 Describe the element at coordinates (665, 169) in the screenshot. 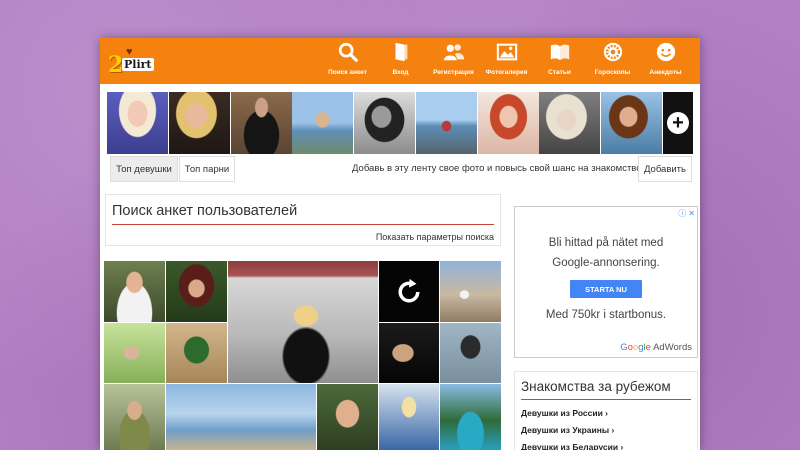

I see `add-photo-button: Добавить` at that location.